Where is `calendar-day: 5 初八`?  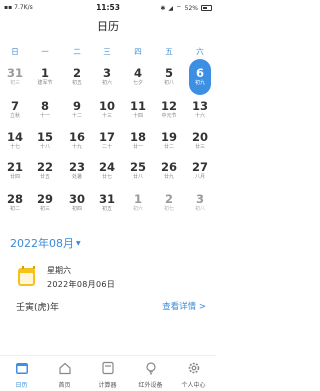
calendar-day: 5 初八 is located at coordinates (169, 76).